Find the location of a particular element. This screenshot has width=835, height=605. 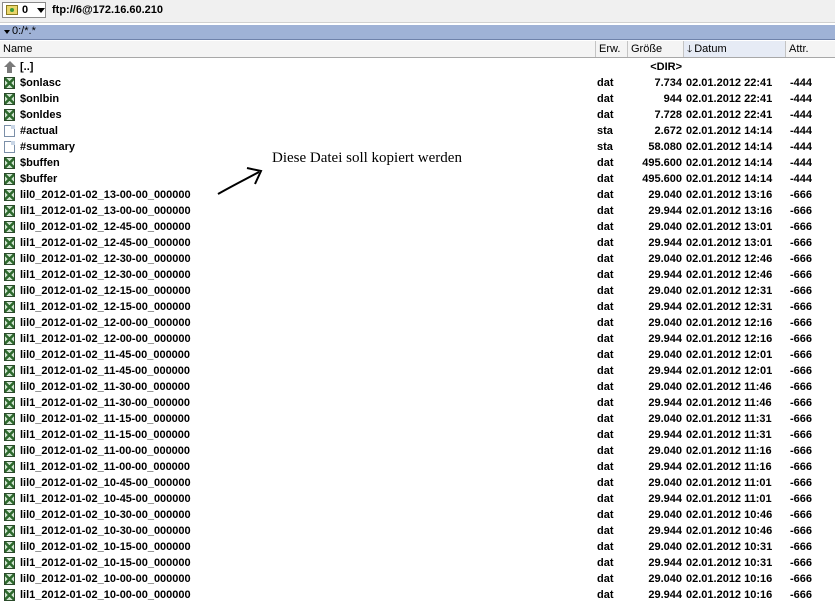

column-header-size: Größe is located at coordinates (656, 49).